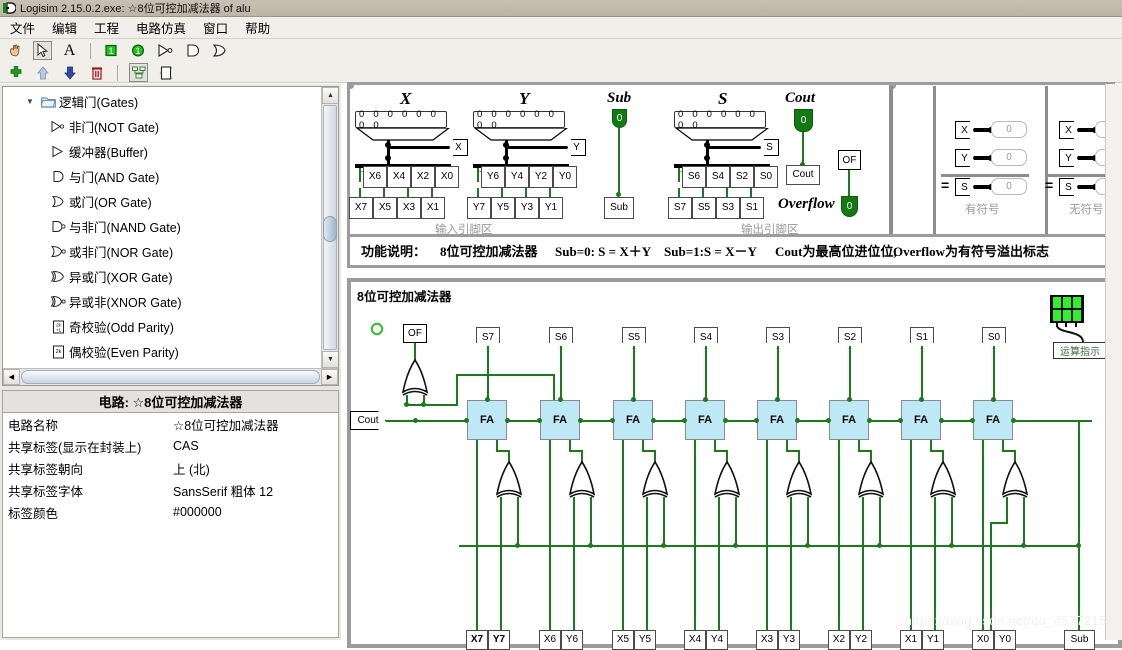  Describe the element at coordinates (572, 640) in the screenshot. I see `pin-y6-main: Y6` at that location.